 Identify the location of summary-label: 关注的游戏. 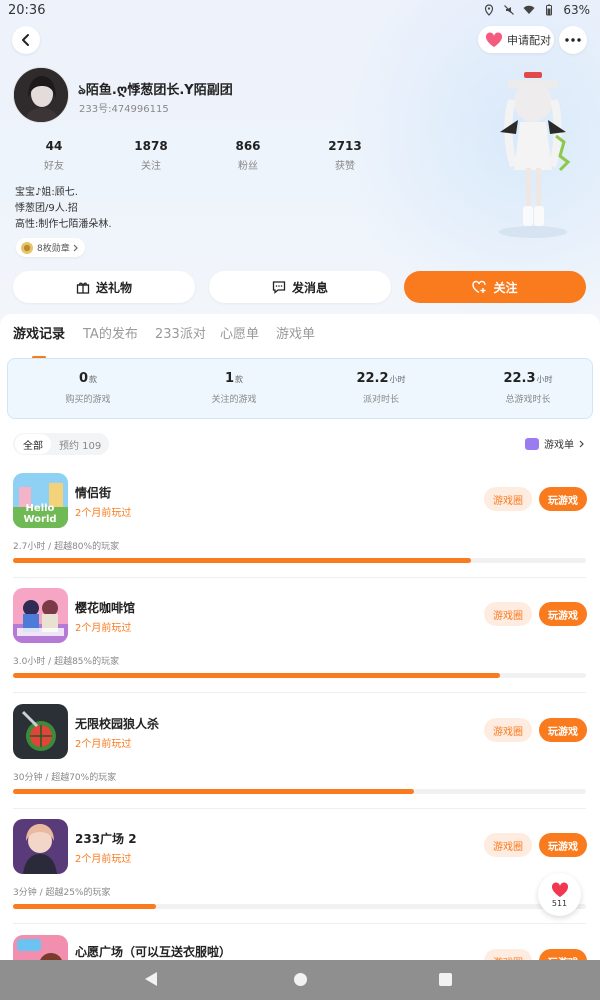
(234, 400).